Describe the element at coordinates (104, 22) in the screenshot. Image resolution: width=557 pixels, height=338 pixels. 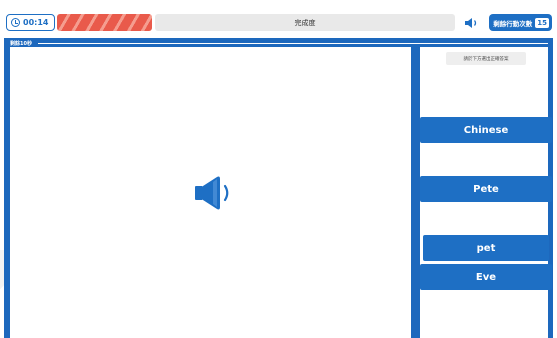
I see `time-remaining-bar` at that location.